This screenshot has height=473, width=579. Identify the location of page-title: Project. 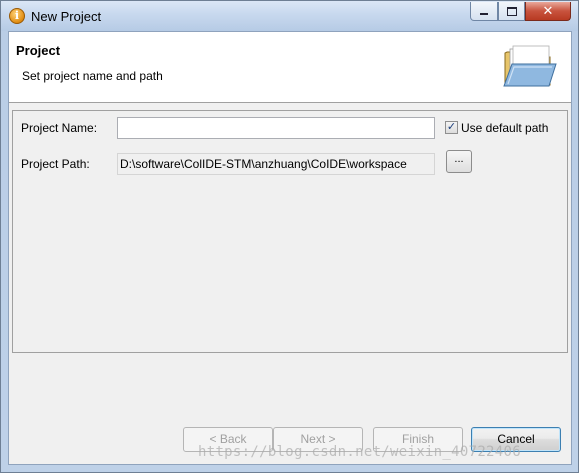
(38, 50).